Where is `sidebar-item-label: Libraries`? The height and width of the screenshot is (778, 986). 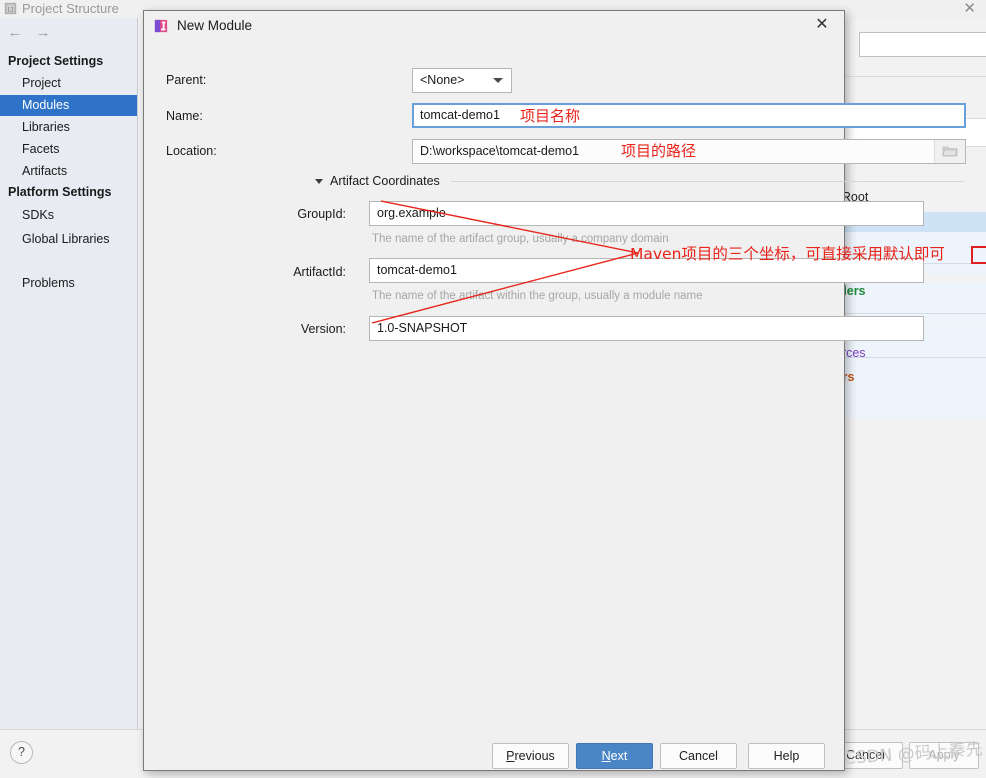 sidebar-item-label: Libraries is located at coordinates (46, 127).